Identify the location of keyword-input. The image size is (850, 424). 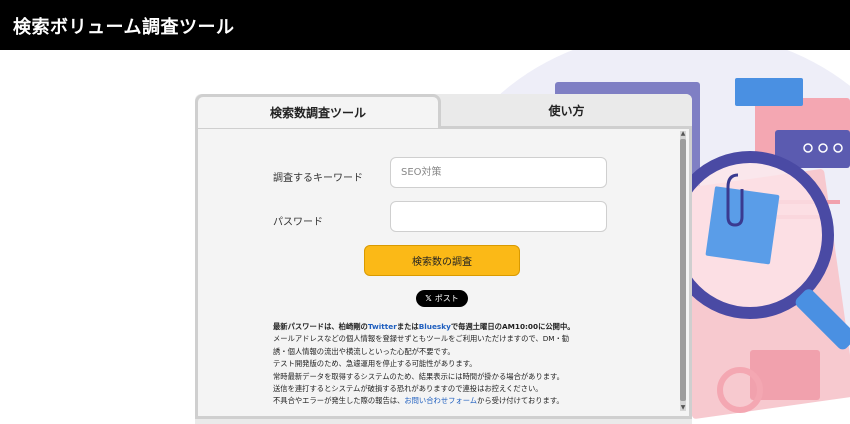
(498, 172).